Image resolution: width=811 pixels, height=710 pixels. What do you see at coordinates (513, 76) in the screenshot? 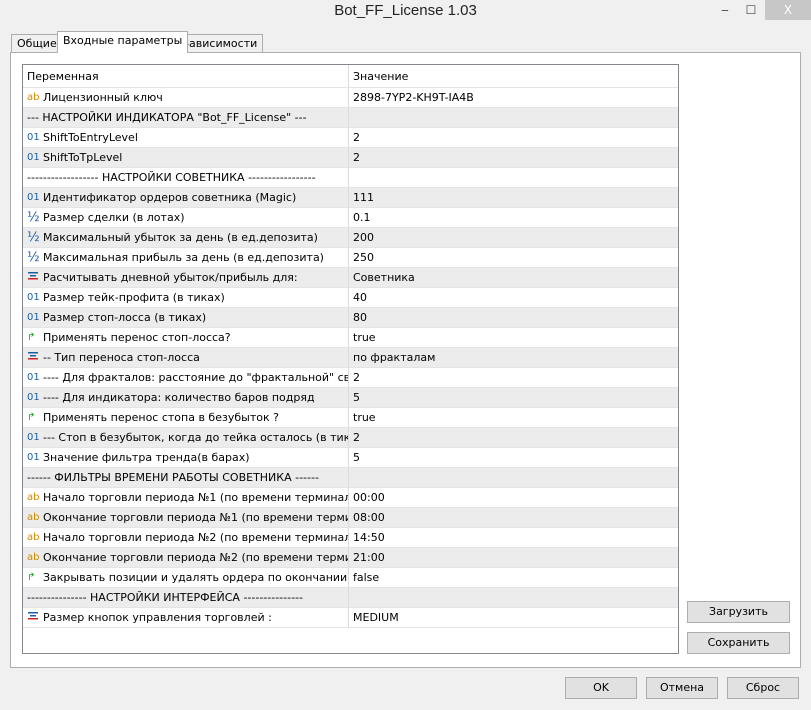
I see `column-header-value: Значение` at bounding box center [513, 76].